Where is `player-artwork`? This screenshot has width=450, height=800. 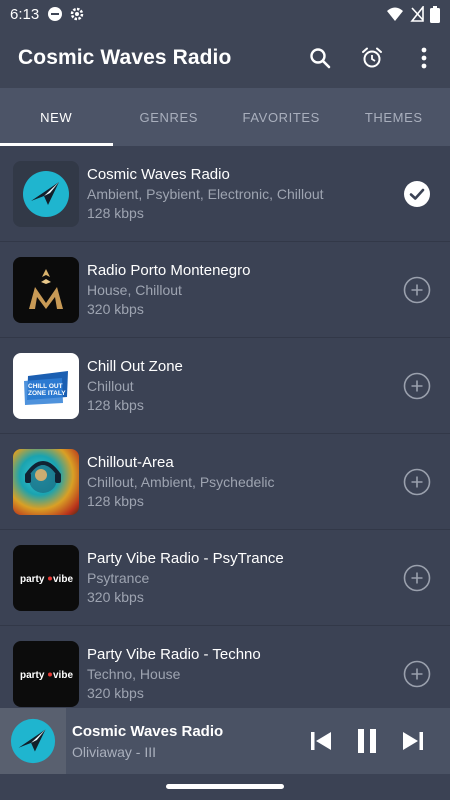
player-artwork is located at coordinates (33, 741).